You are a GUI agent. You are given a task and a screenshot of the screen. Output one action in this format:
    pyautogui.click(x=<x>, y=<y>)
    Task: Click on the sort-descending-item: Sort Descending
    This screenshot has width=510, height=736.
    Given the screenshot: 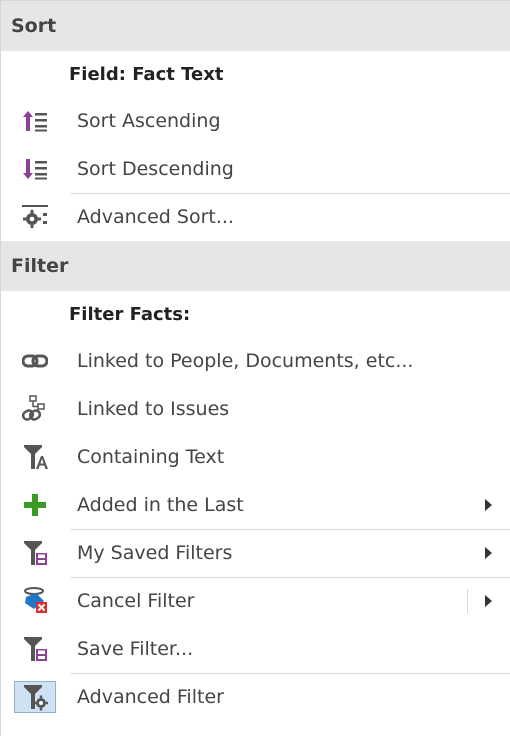 What is the action you would take?
    pyautogui.click(x=255, y=169)
    